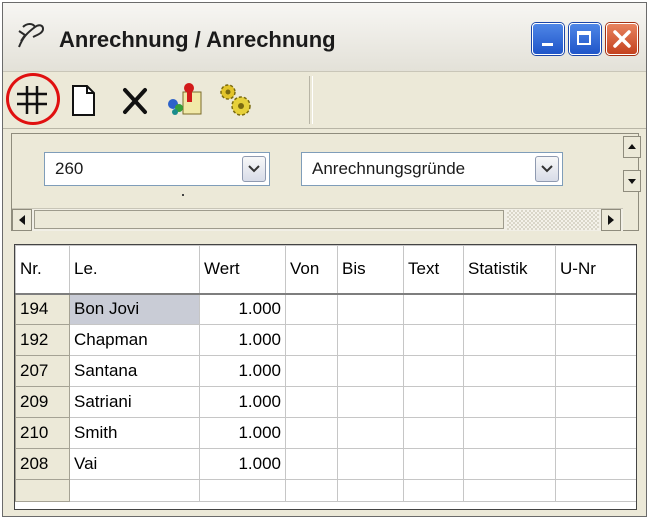  Describe the element at coordinates (33, 100) in the screenshot. I see `grid-icon` at that location.